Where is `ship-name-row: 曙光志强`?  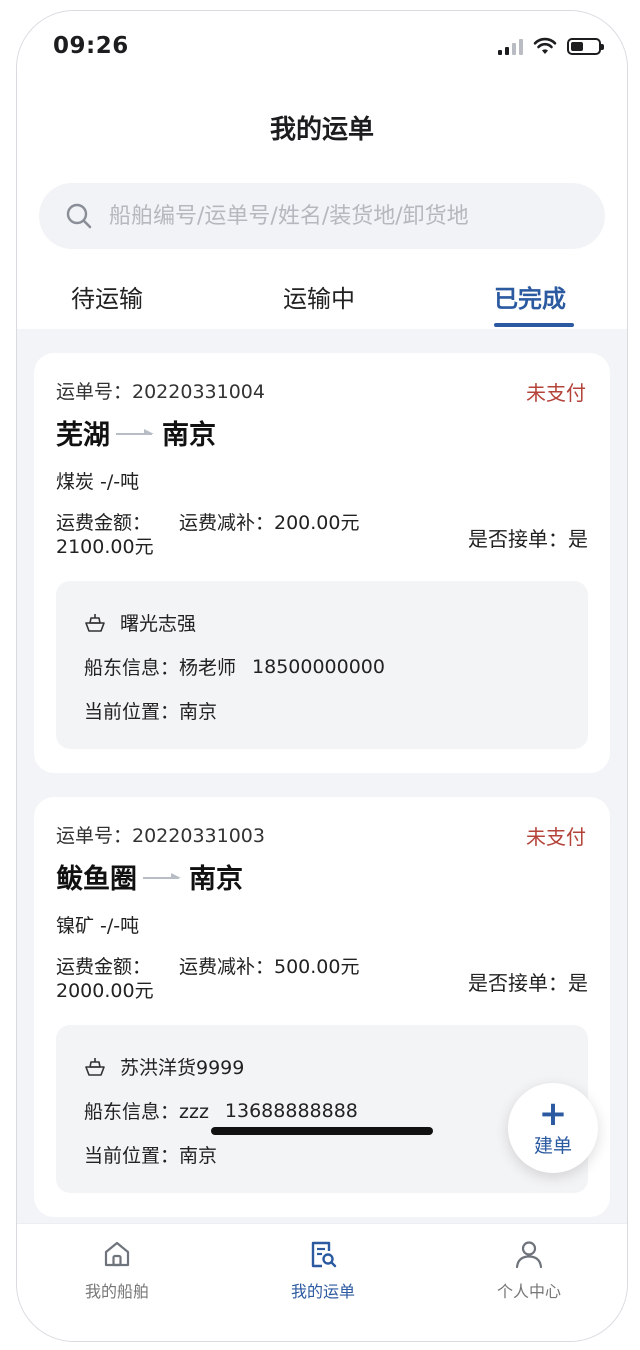
ship-name-row: 曙光志强 is located at coordinates (140, 622).